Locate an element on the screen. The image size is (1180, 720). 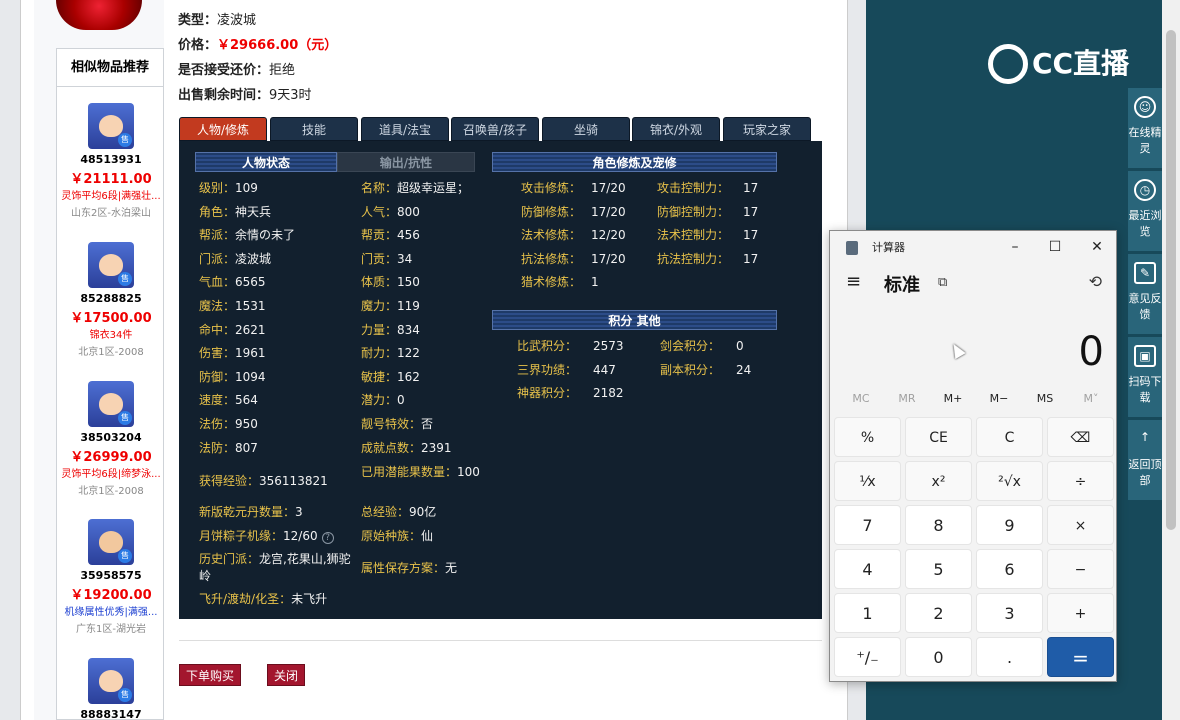
price-row: 价格：￥29666.00（元） is located at coordinates (258, 45).